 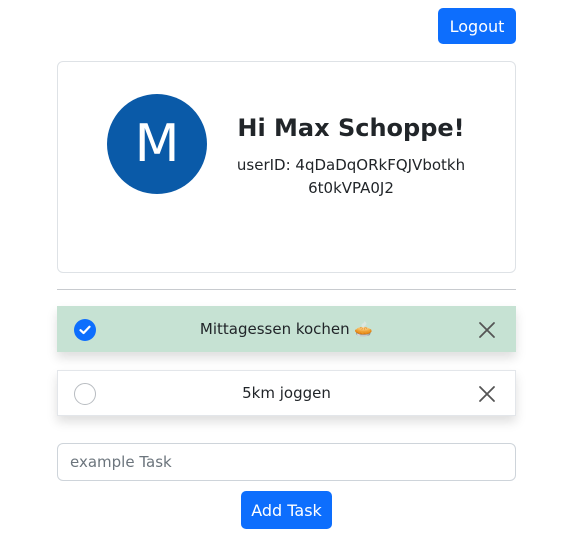 What do you see at coordinates (85, 330) in the screenshot?
I see `checkbox-checked-icon` at bounding box center [85, 330].